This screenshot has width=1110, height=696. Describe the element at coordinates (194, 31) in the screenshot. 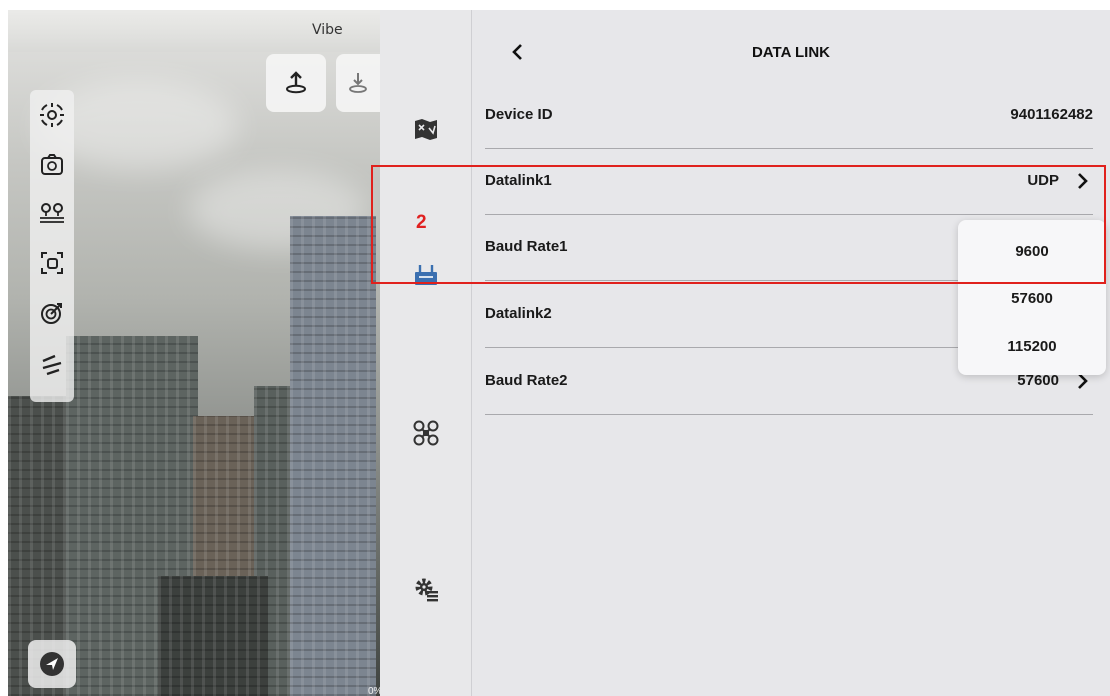

I see `camera-top-bar: Vibe` at that location.